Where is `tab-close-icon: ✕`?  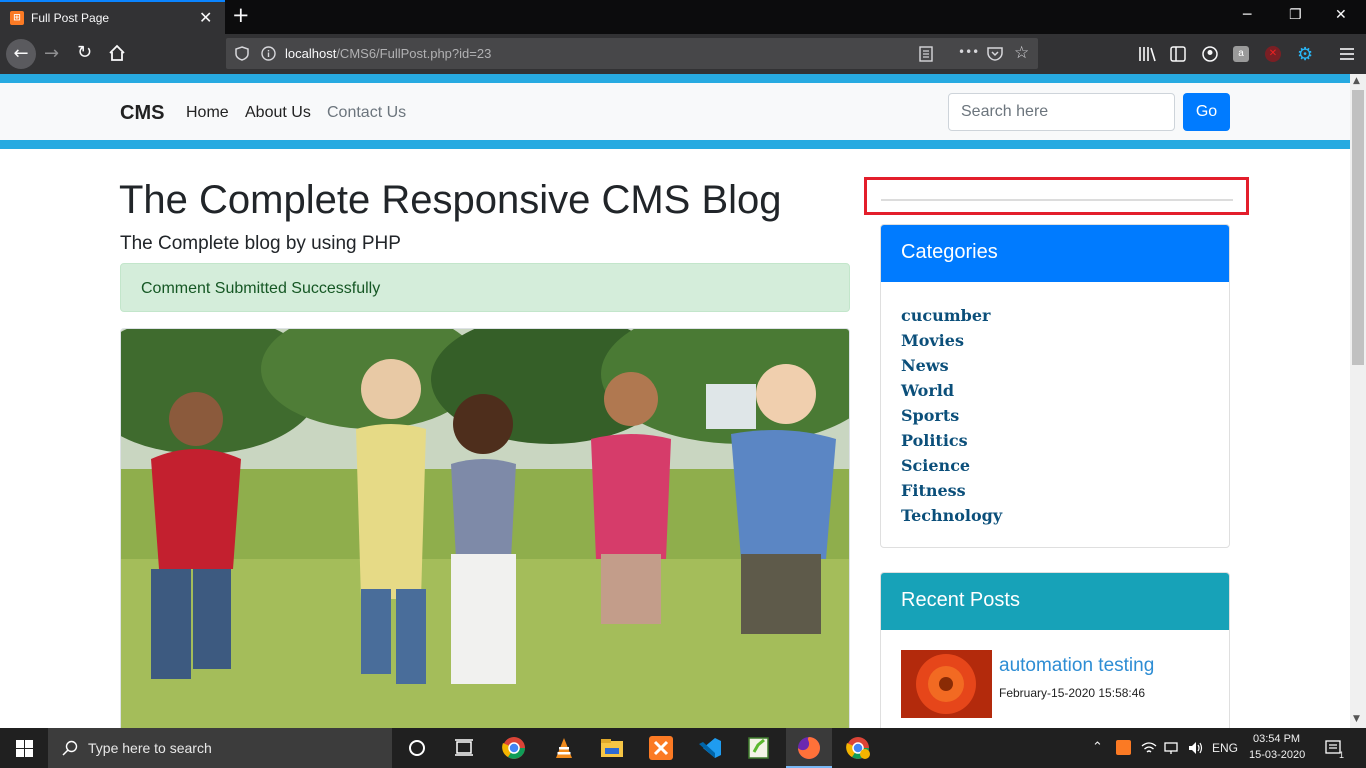 tab-close-icon: ✕ is located at coordinates (205, 17).